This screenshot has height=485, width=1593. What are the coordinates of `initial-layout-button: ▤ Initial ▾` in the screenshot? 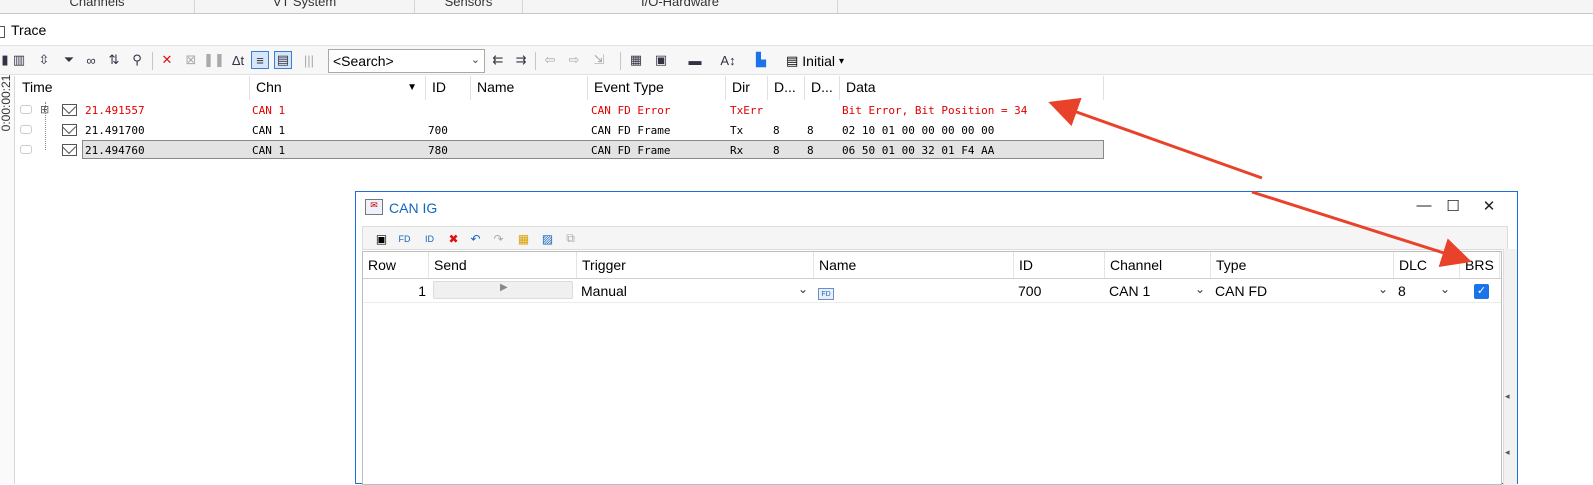 It's located at (815, 61).